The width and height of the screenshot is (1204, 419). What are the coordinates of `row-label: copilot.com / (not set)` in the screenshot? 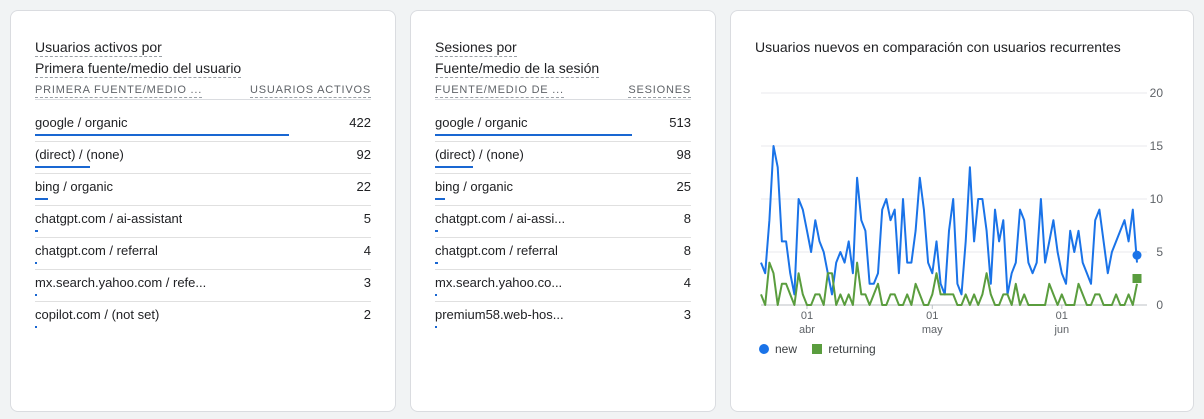 It's located at (97, 314).